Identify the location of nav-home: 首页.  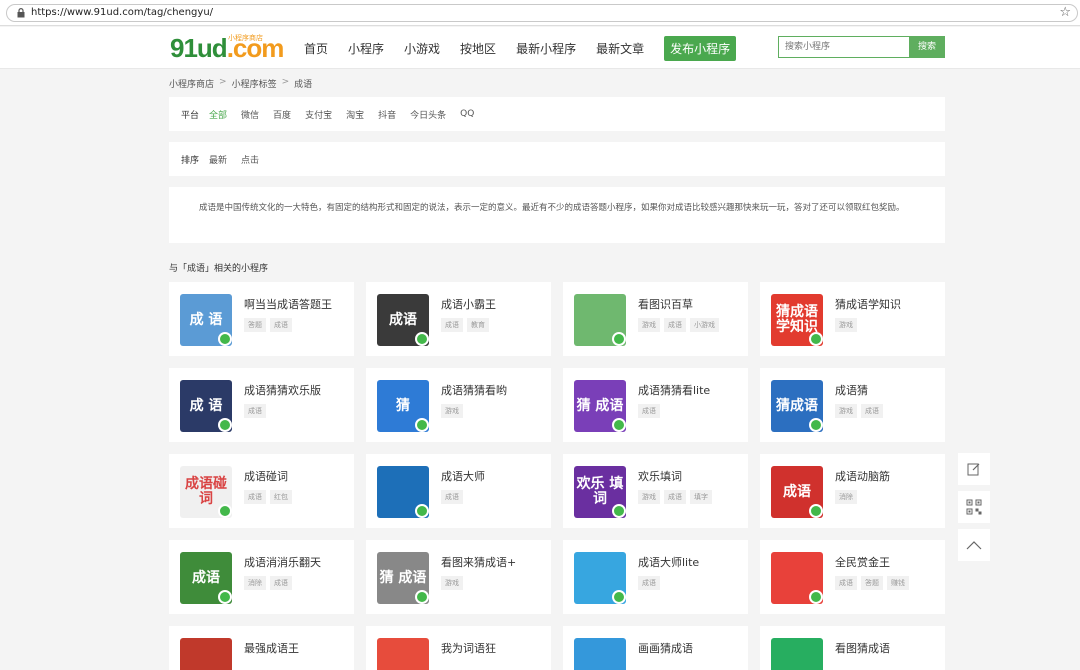
(316, 48).